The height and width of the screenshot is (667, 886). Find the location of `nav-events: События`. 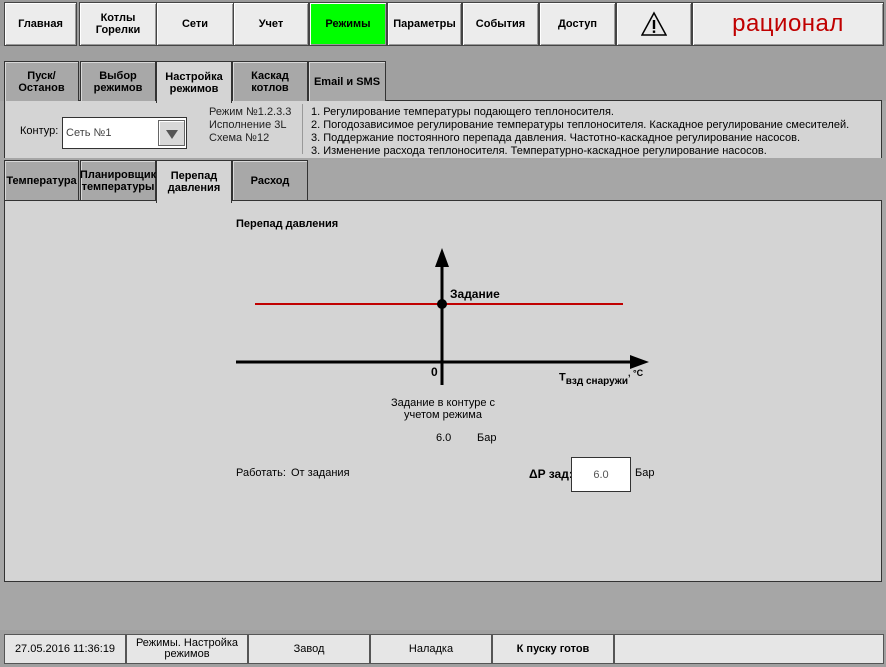

nav-events: События is located at coordinates (500, 24).